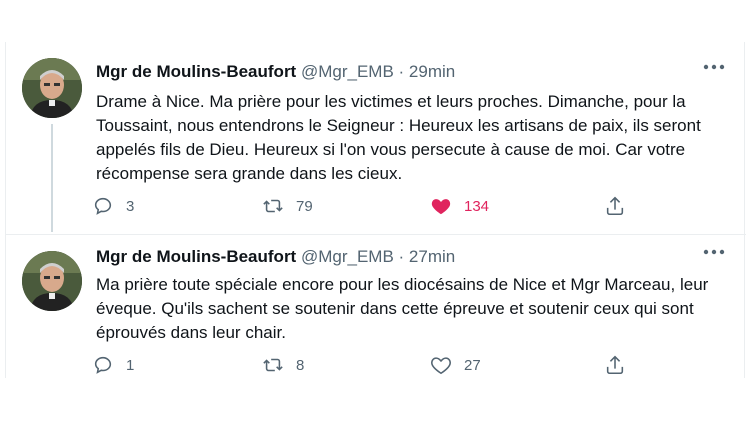 The image size is (750, 422). What do you see at coordinates (130, 206) in the screenshot?
I see `reply-count: 3` at bounding box center [130, 206].